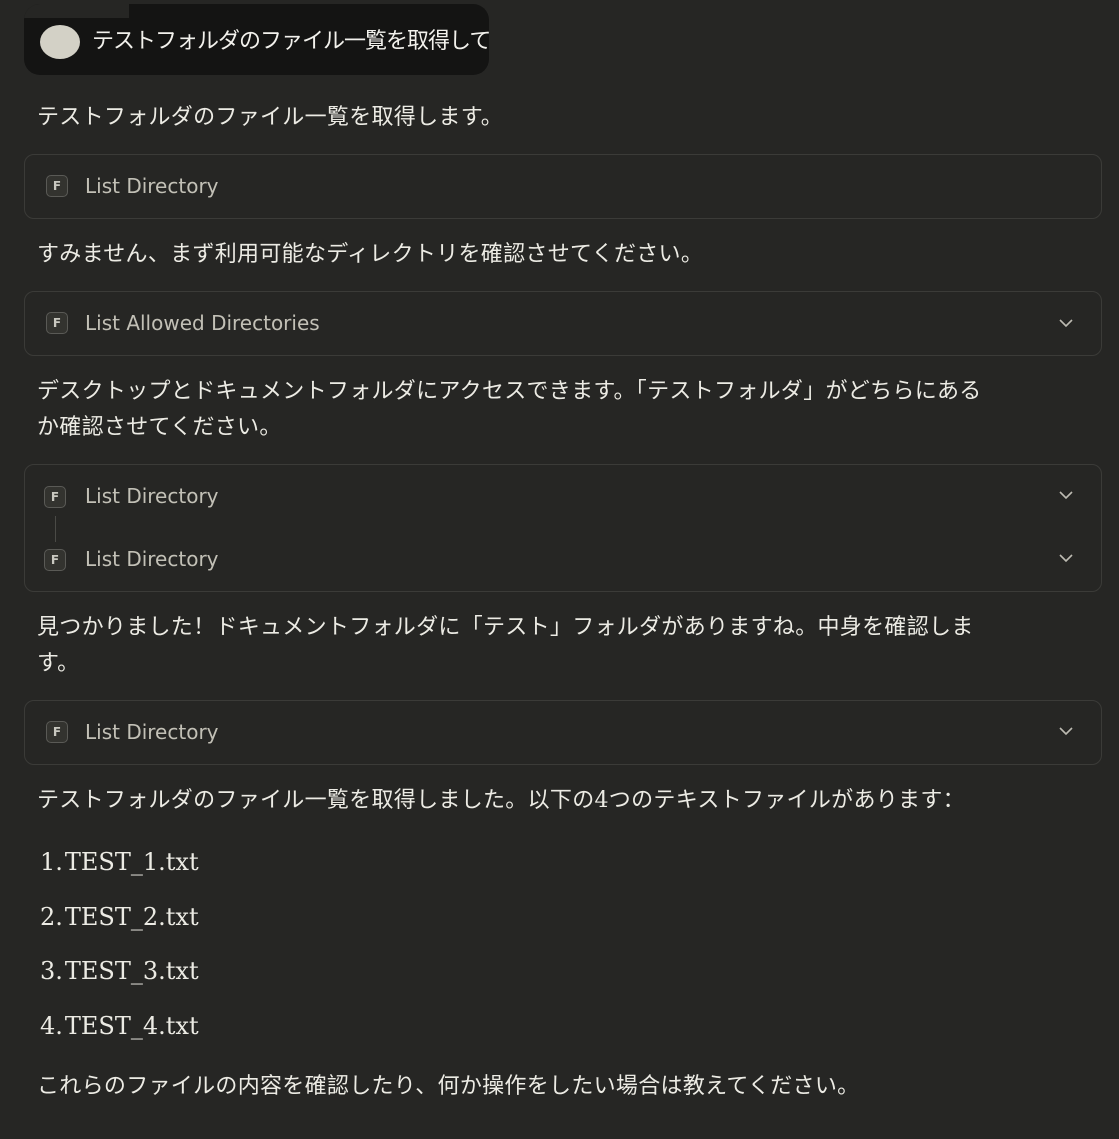 This screenshot has height=1139, width=1119. I want to click on user-message-text: テストフォルダのファイル一覧を取得して, so click(290, 41).